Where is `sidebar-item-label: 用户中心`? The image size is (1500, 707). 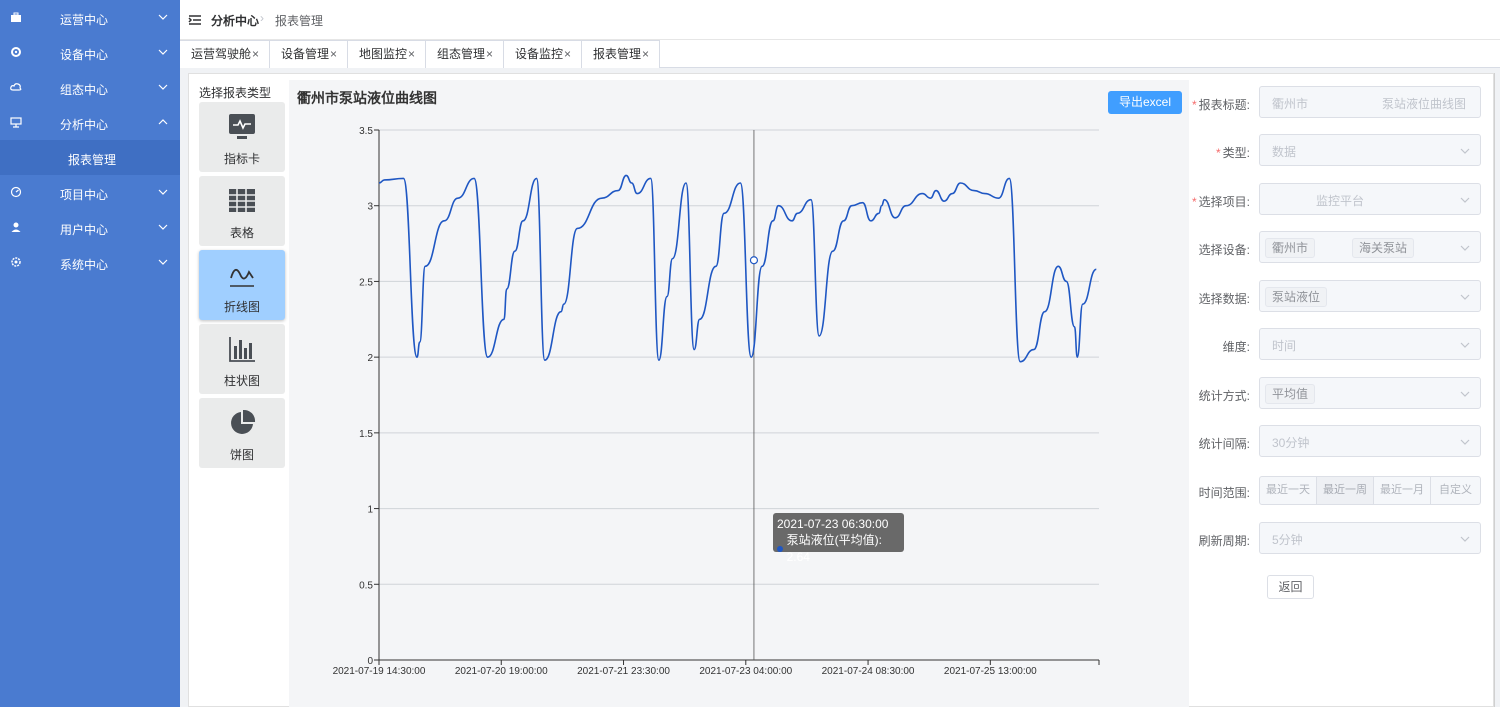
sidebar-item-label: 用户中心 is located at coordinates (84, 230).